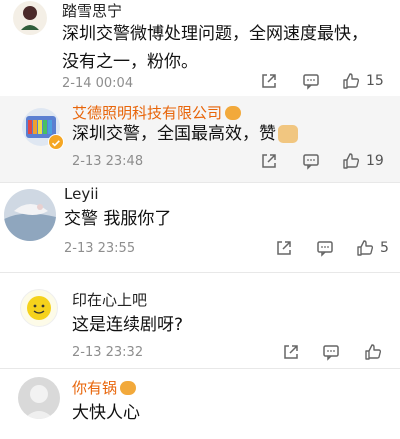  Describe the element at coordinates (128, 325) in the screenshot. I see `comment-text: 这是连续剧呀?` at that location.